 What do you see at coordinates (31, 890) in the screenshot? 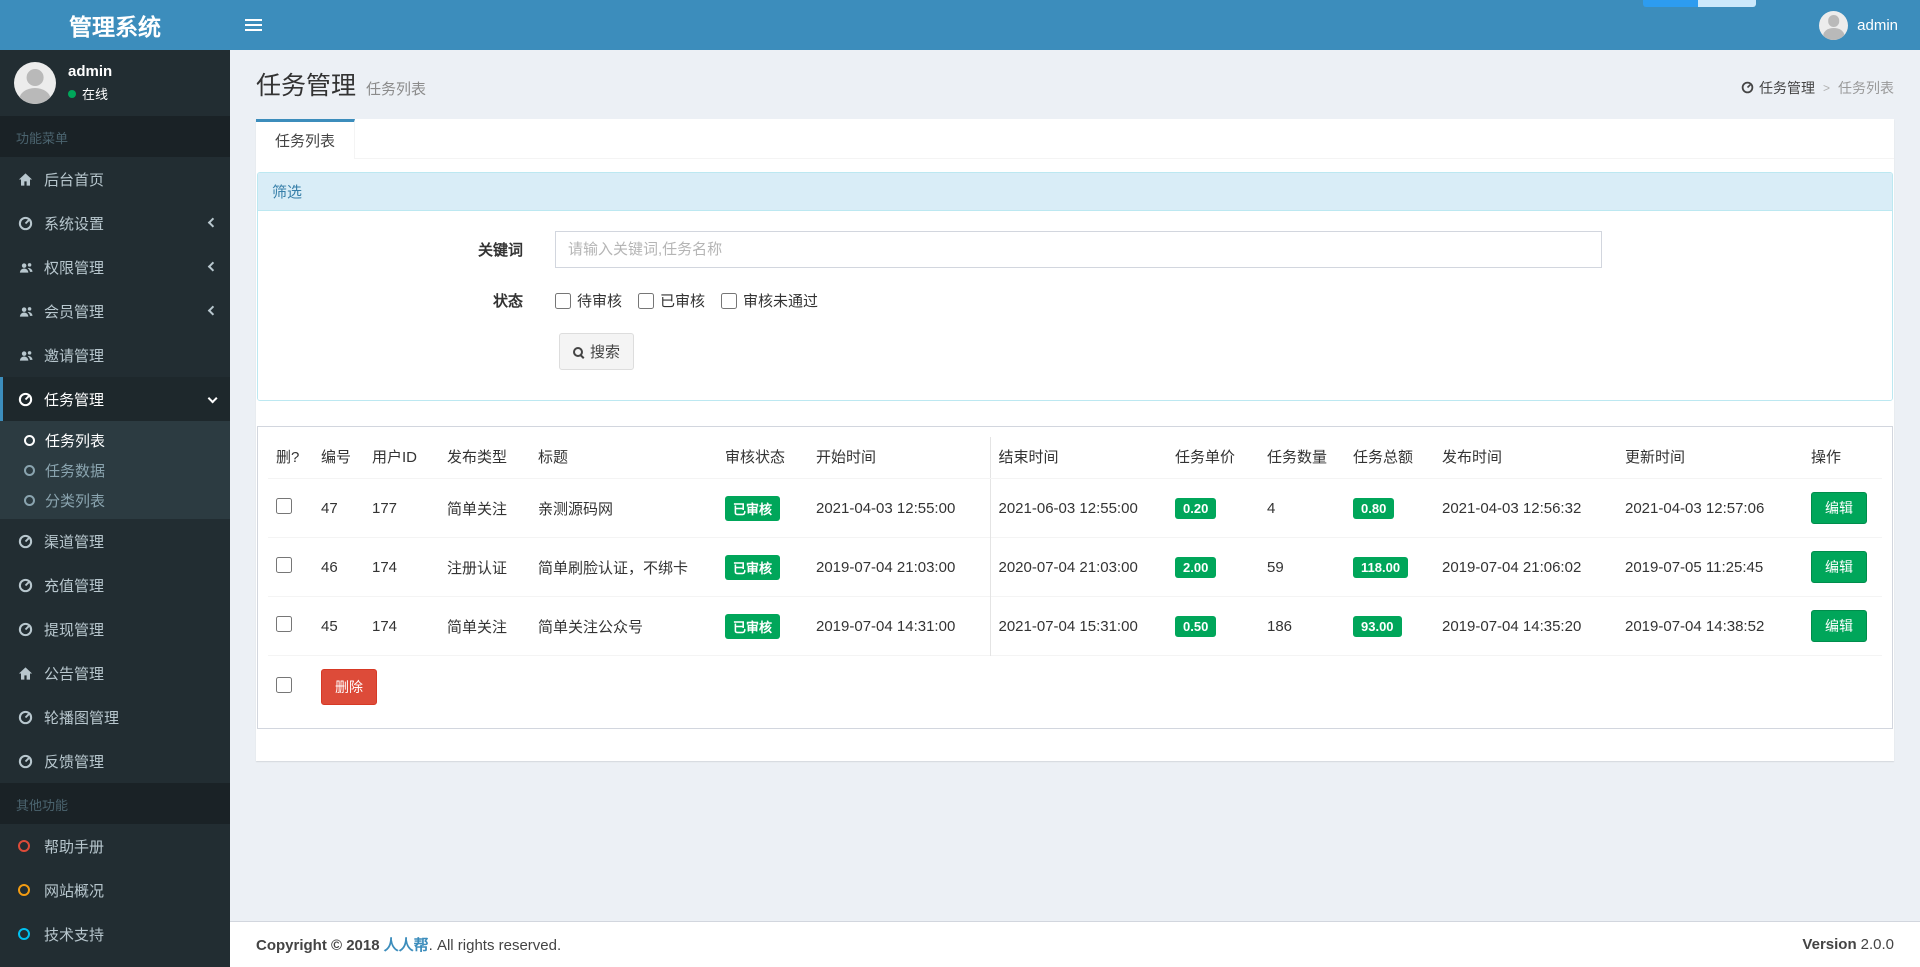
I see `circle-icon-orange` at bounding box center [31, 890].